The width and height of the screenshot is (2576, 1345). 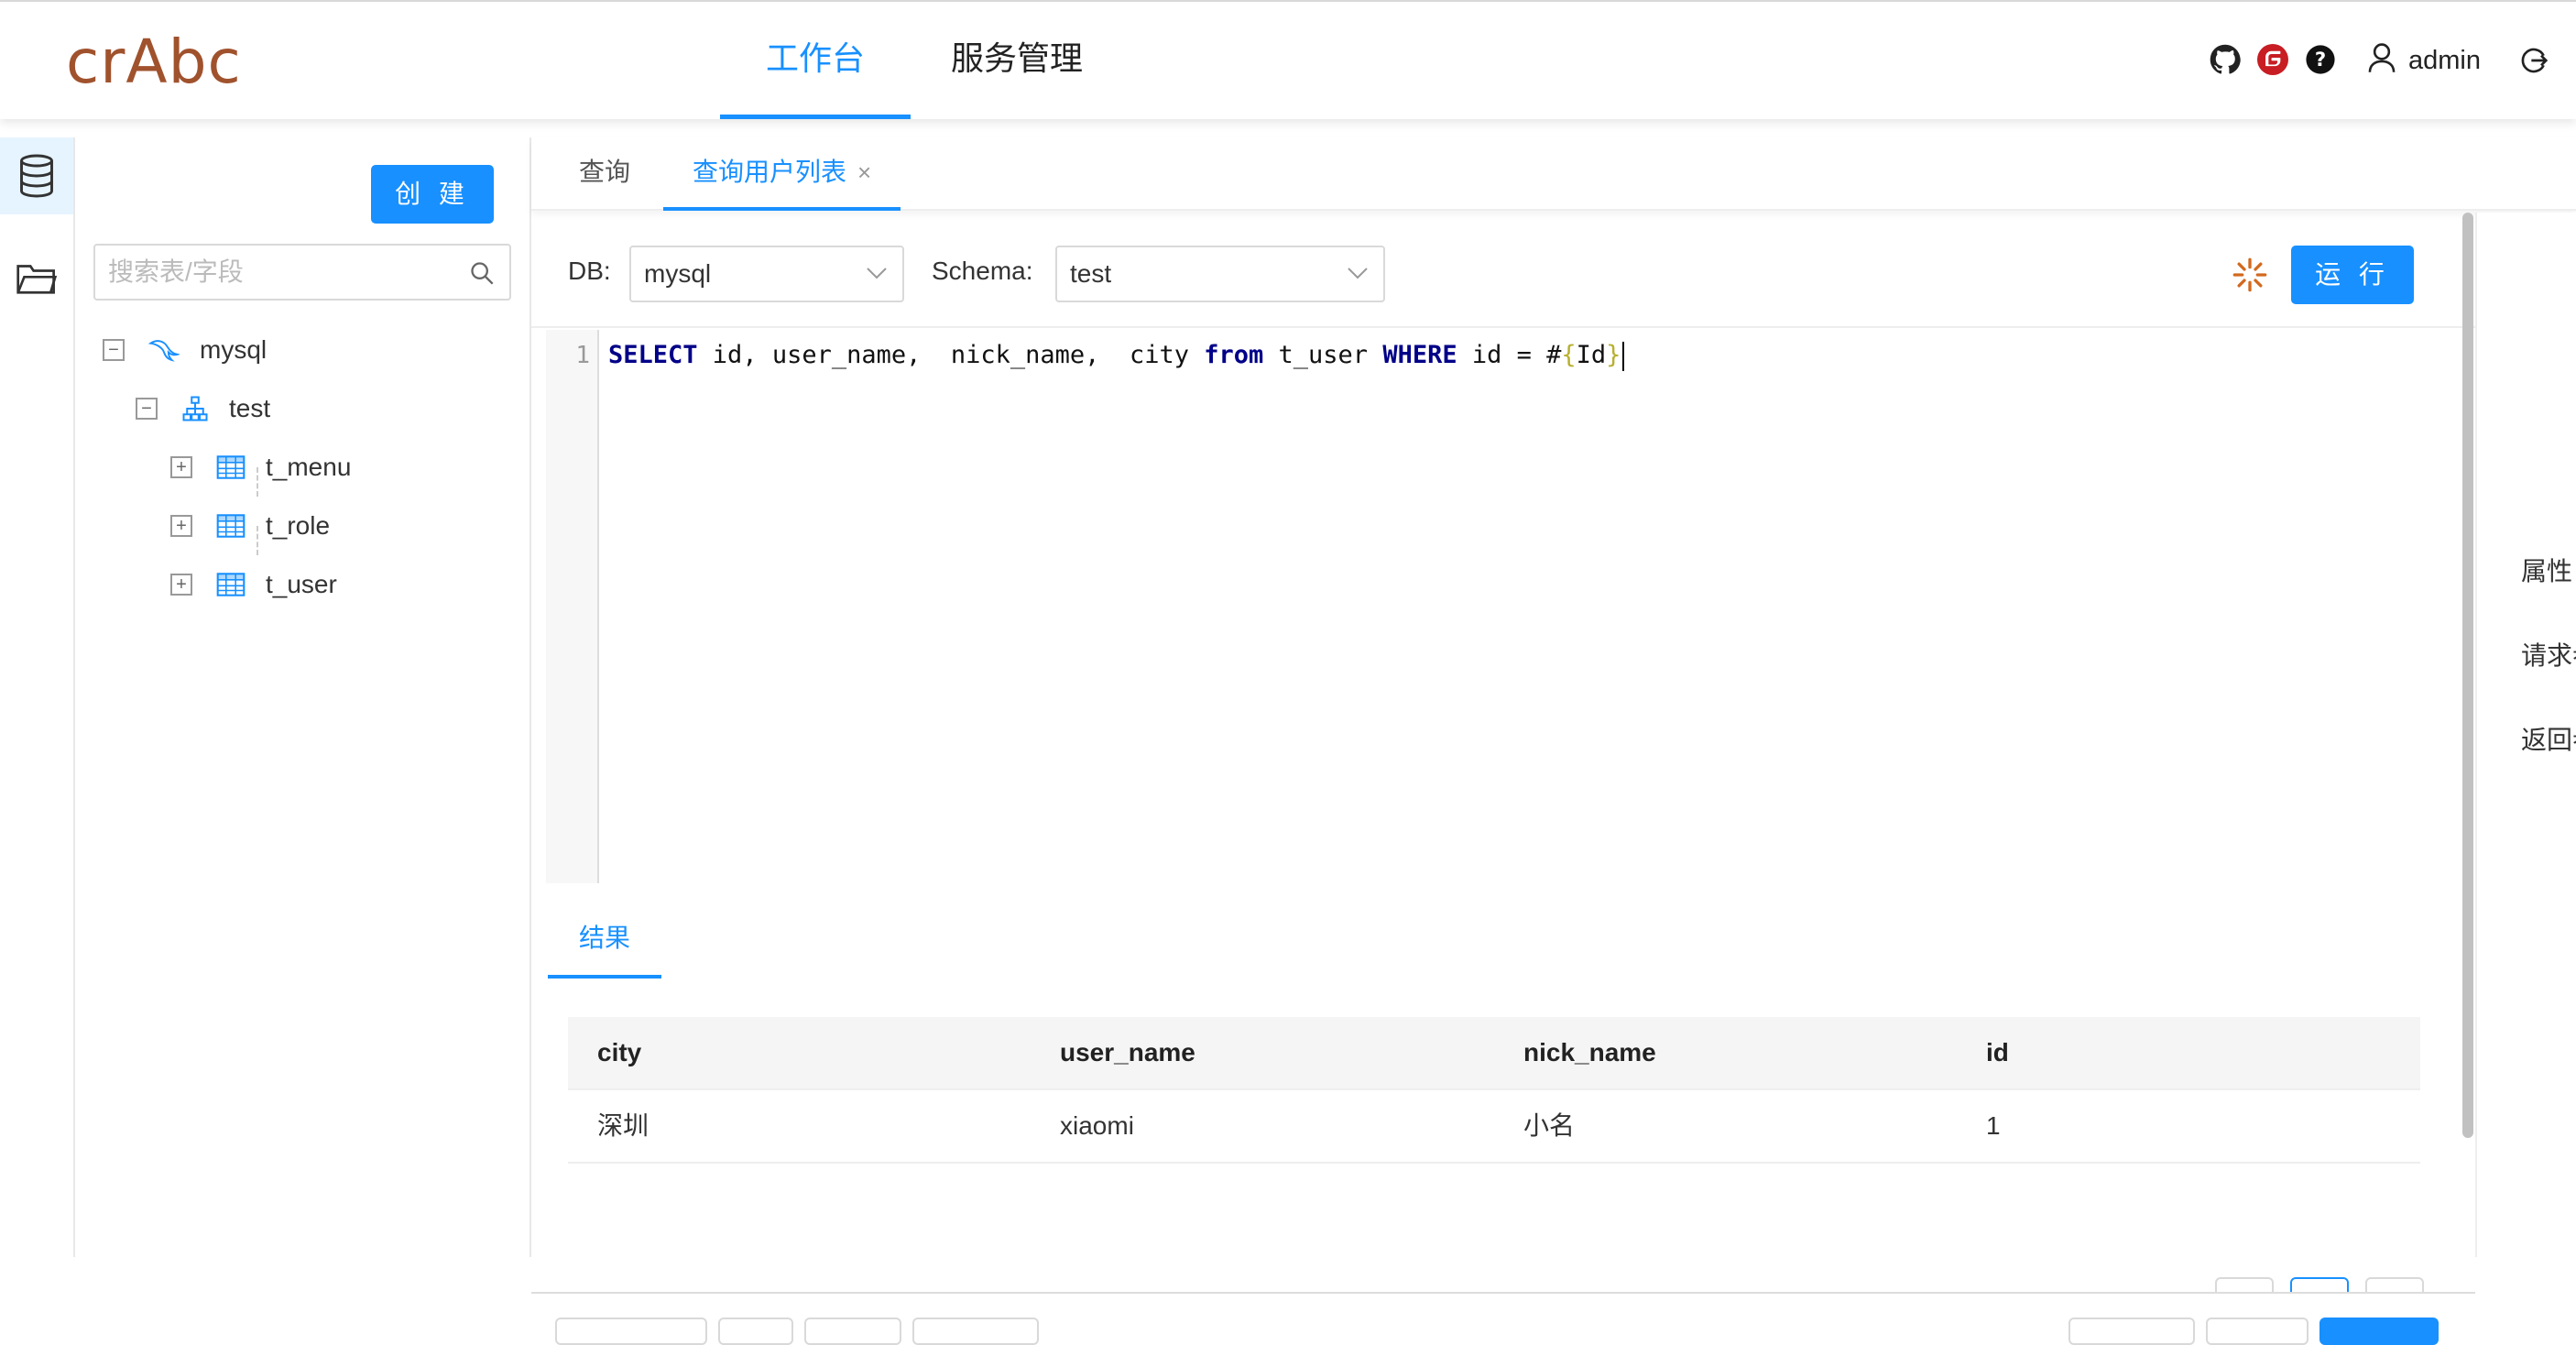 What do you see at coordinates (605, 174) in the screenshot?
I see `tab-query: 查询` at bounding box center [605, 174].